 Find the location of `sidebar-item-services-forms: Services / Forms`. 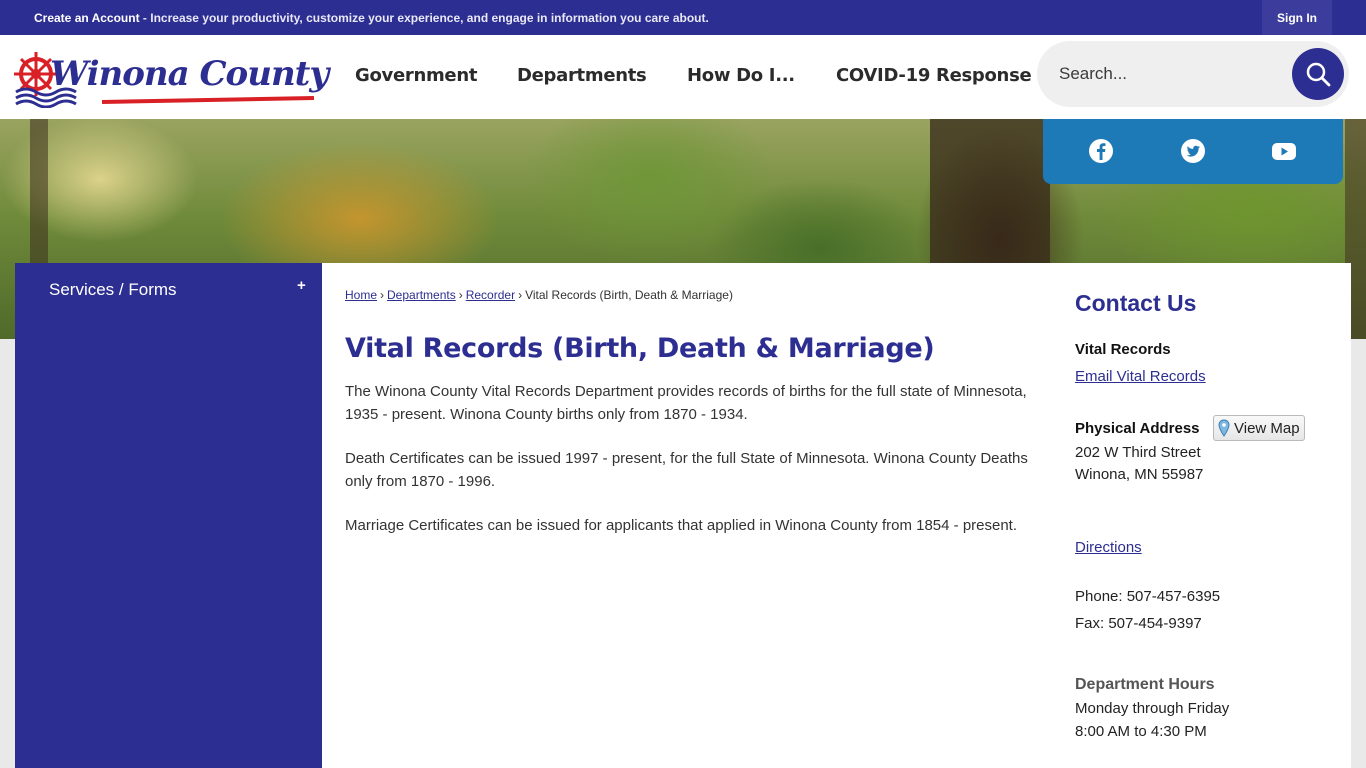

sidebar-item-services-forms: Services / Forms is located at coordinates (113, 290).